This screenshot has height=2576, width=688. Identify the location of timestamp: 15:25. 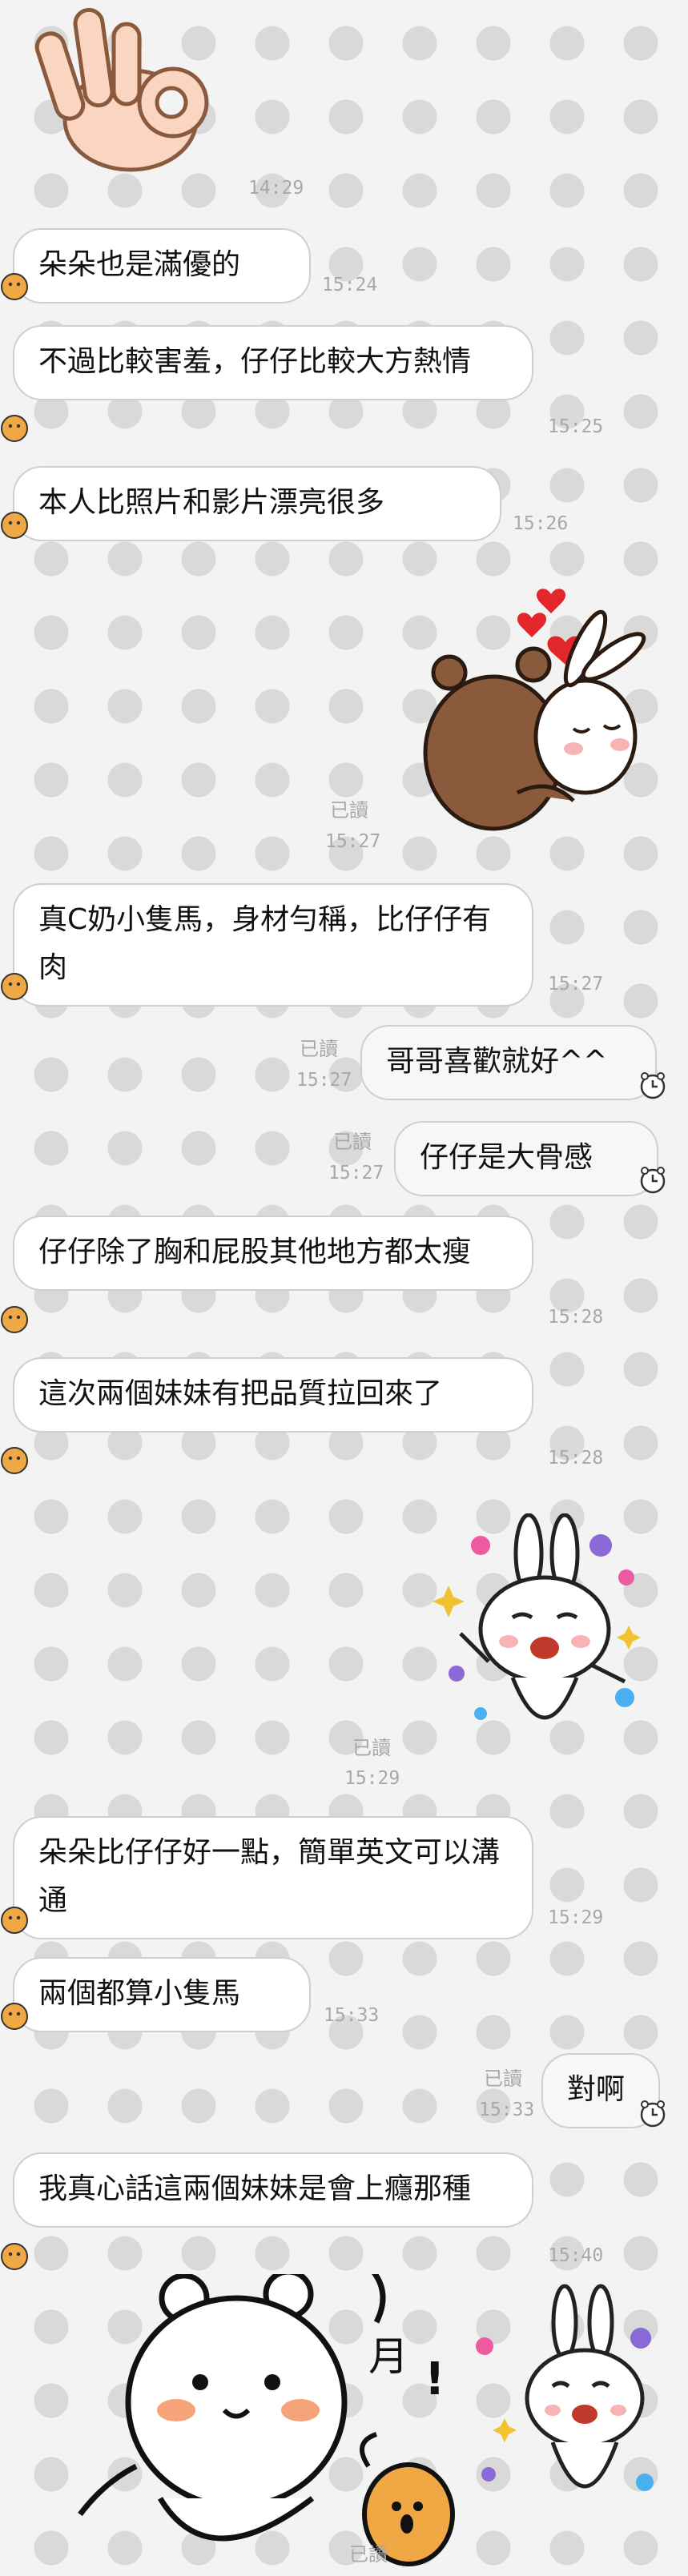
(576, 426).